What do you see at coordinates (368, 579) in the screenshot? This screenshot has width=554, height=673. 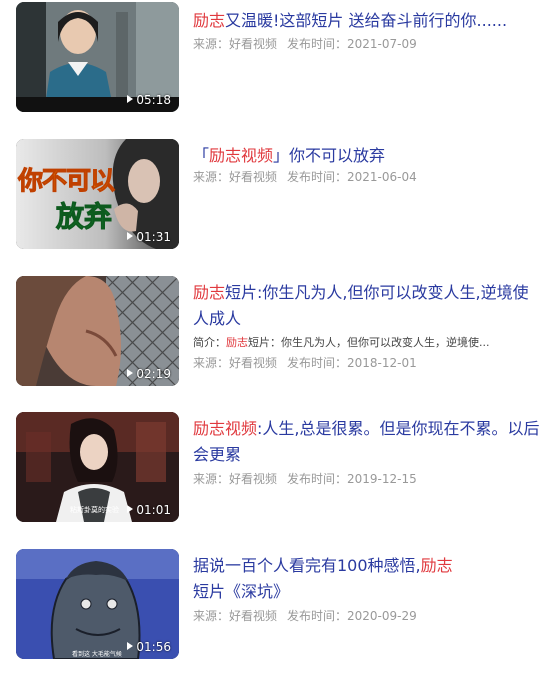 I see `video-title: 据说一百个人看完有100种感悟,励志短片《深坑》` at bounding box center [368, 579].